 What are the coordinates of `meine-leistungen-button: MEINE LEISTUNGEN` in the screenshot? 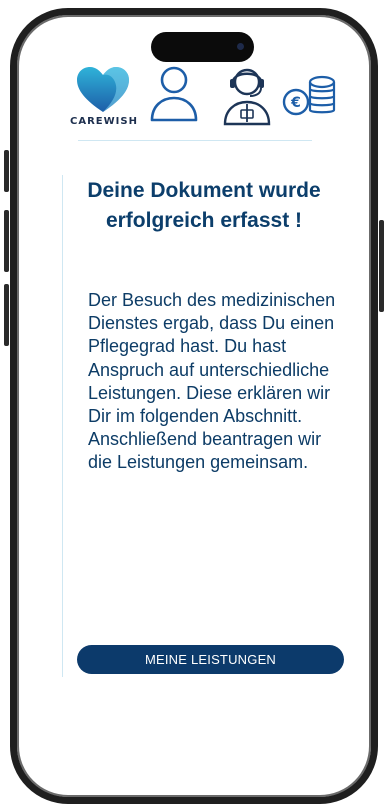 It's located at (210, 659).